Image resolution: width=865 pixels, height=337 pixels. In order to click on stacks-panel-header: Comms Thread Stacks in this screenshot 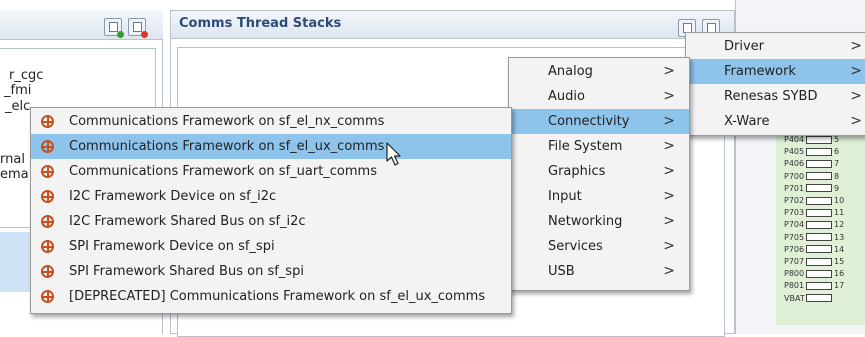, I will do `click(452, 25)`.